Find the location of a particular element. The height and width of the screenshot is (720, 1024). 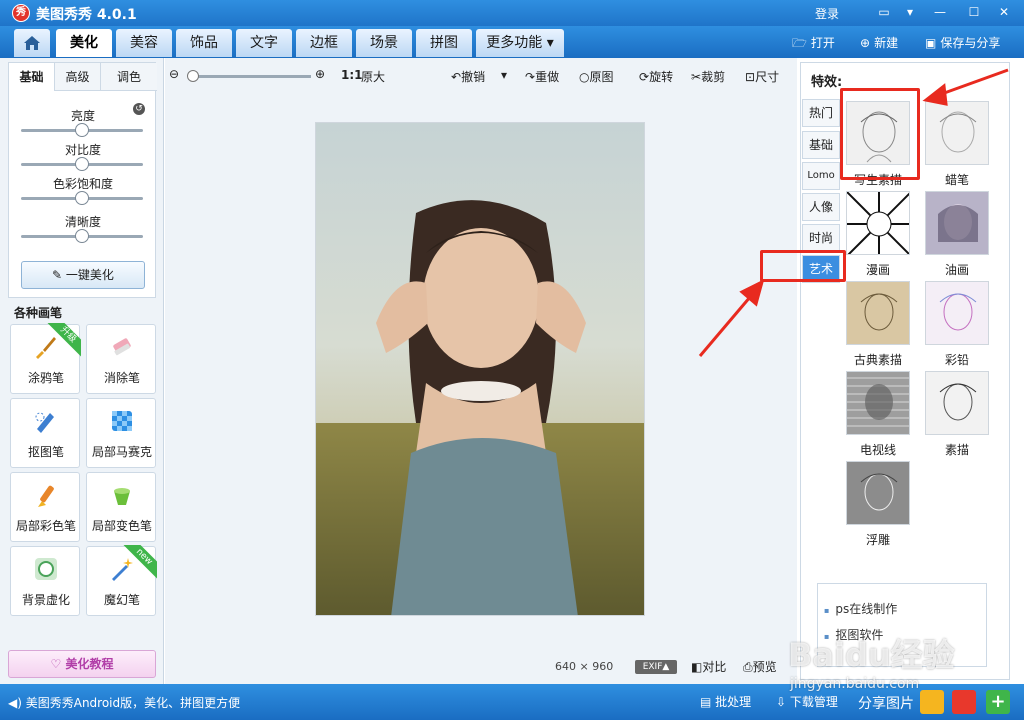

baidu-watermark-url: jingyan.baidu.com is located at coordinates (855, 684).